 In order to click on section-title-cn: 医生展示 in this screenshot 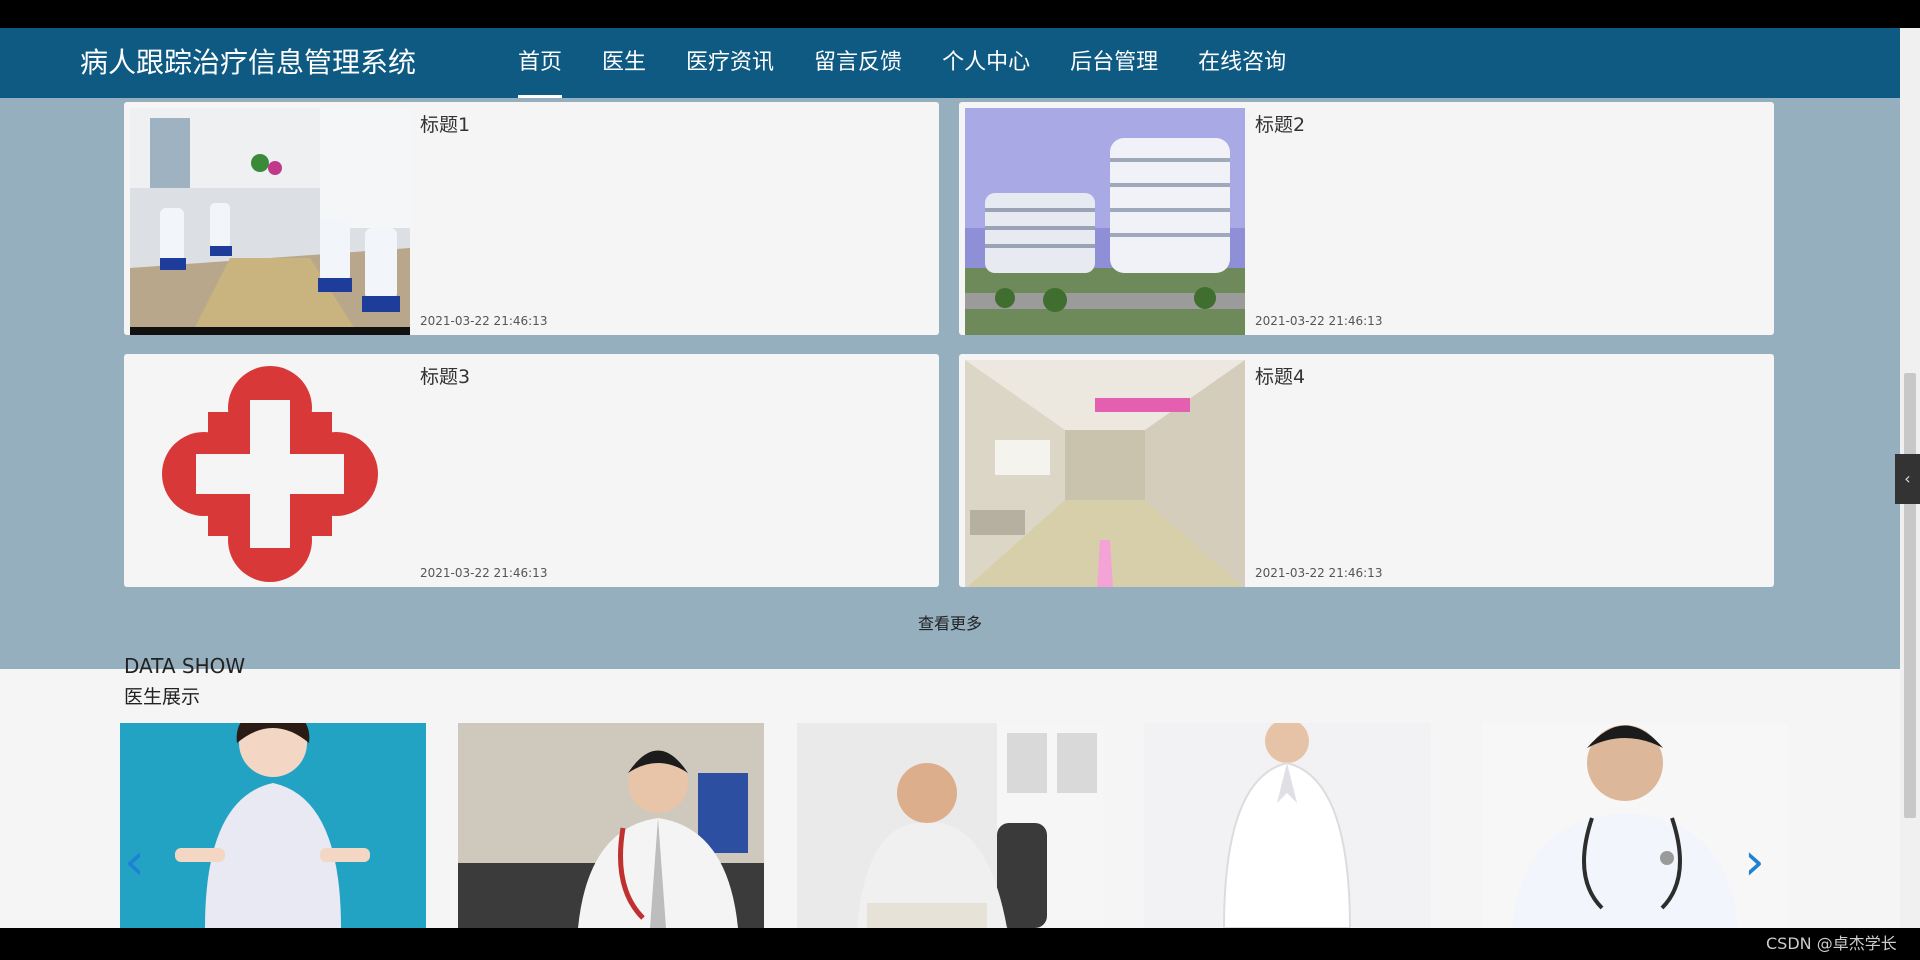, I will do `click(162, 697)`.